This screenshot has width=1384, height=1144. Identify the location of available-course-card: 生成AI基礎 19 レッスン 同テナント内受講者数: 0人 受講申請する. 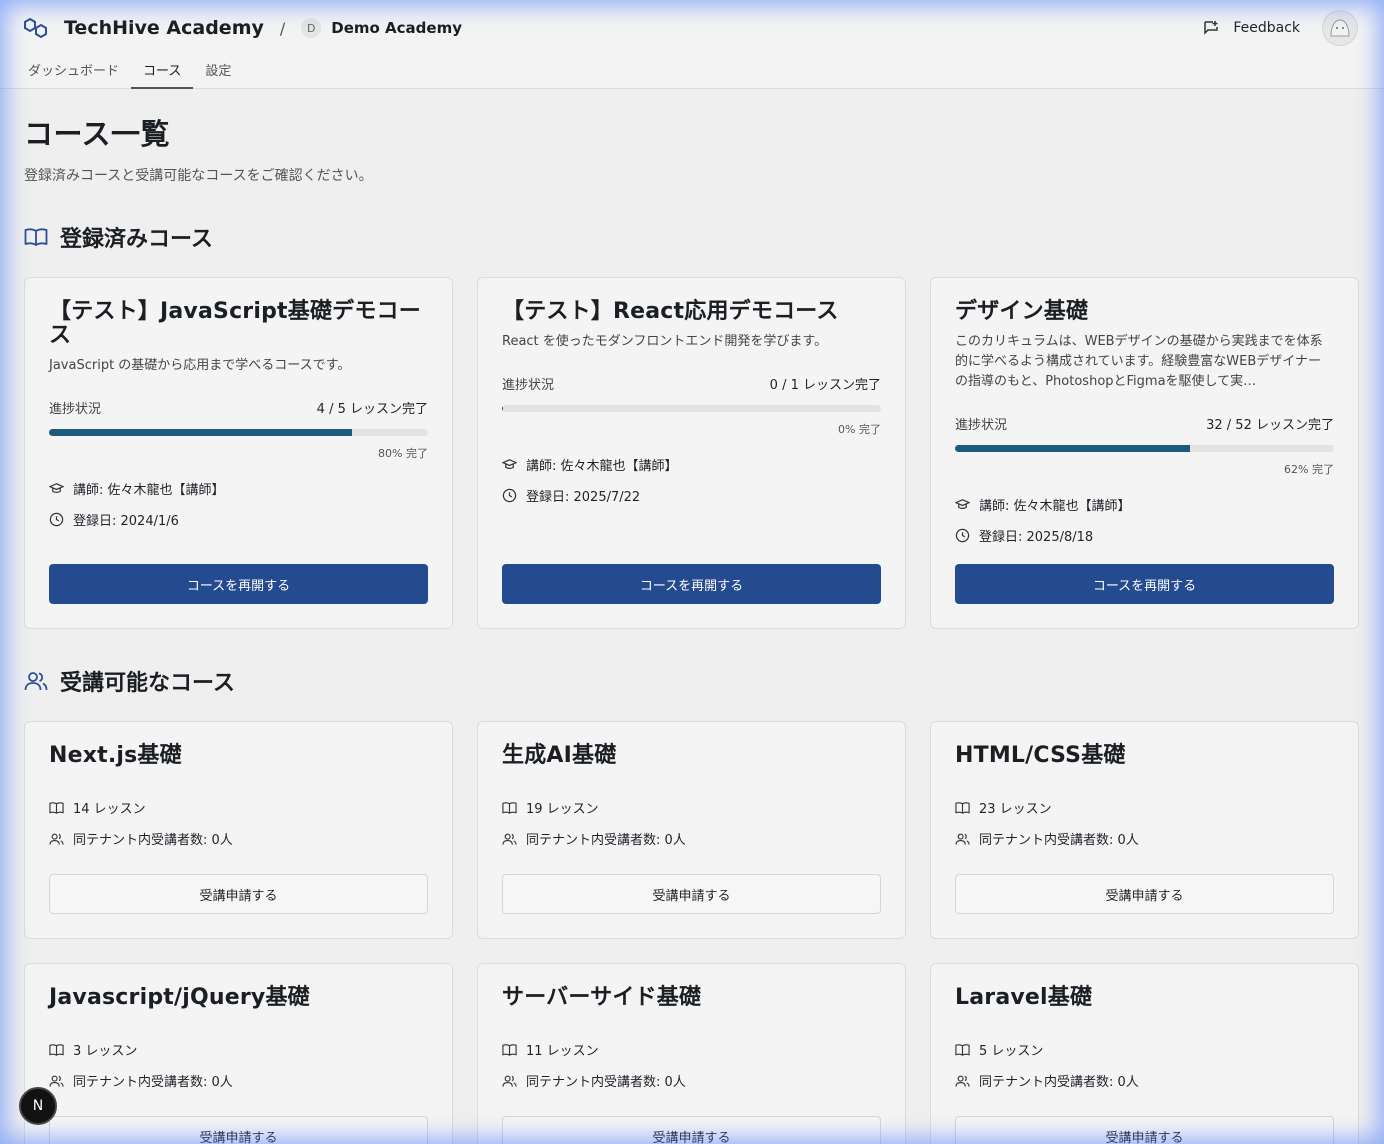
(691, 830).